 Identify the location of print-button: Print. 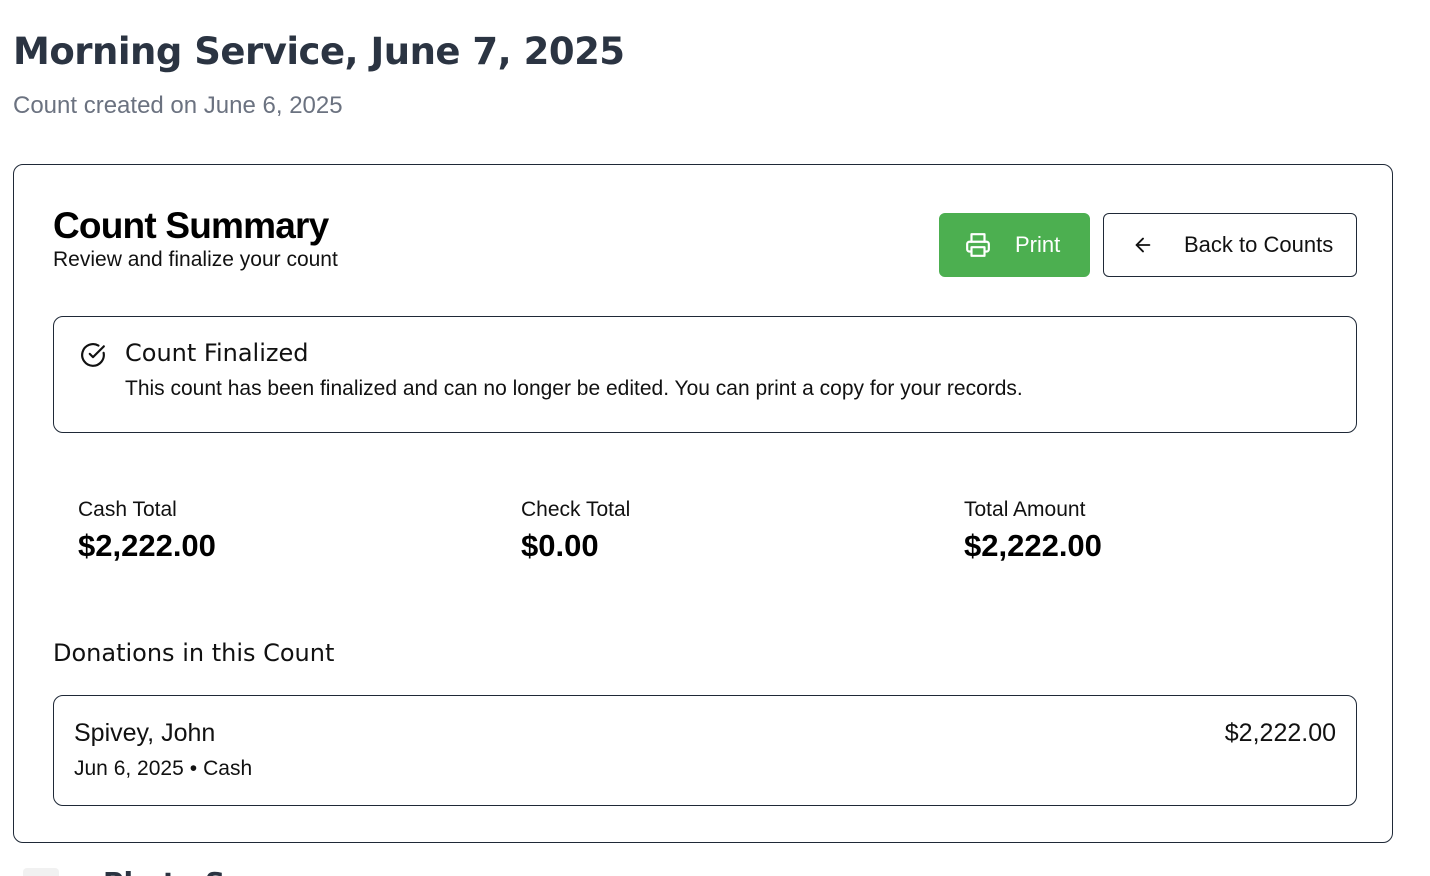
(1014, 245).